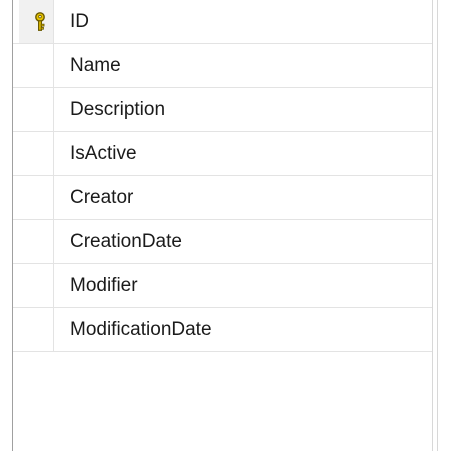  Describe the element at coordinates (222, 66) in the screenshot. I see `column-row-name: Name` at that location.